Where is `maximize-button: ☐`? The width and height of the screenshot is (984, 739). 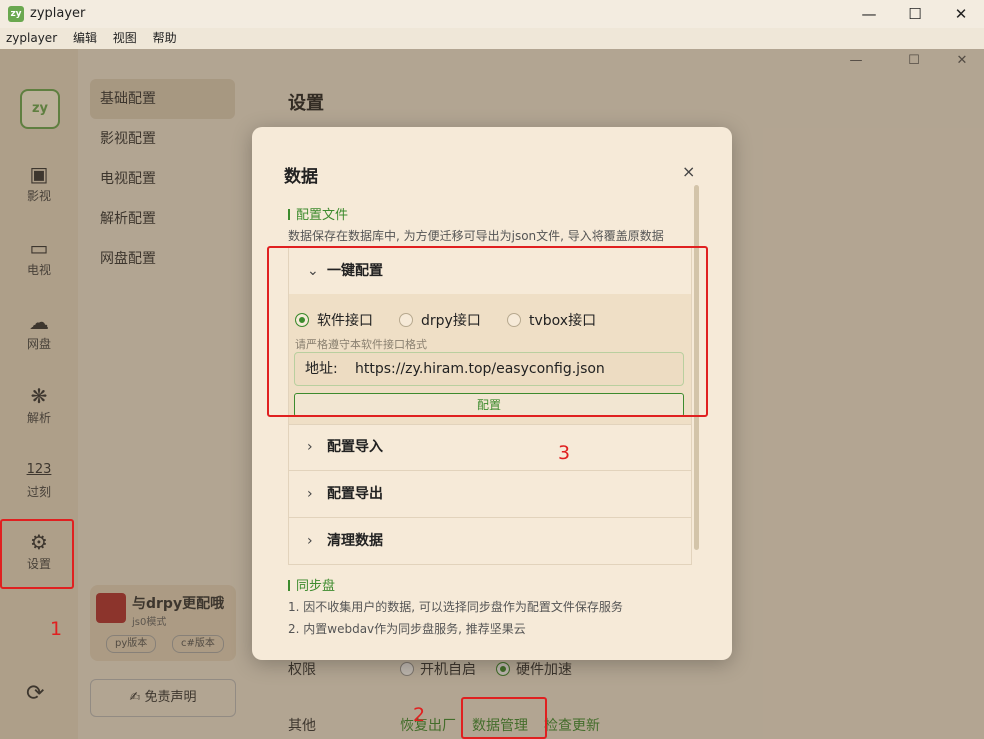
maximize-button: ☐ is located at coordinates (915, 14).